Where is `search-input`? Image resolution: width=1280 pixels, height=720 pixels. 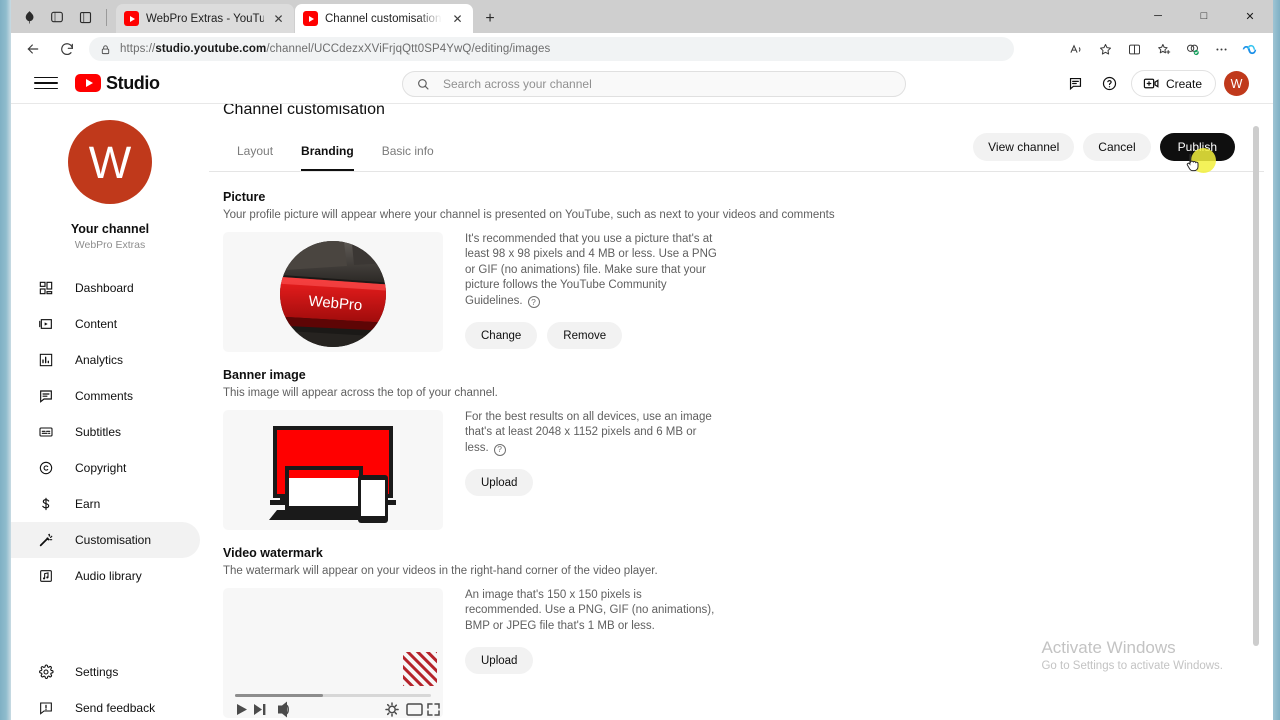
search-input is located at coordinates (667, 84).